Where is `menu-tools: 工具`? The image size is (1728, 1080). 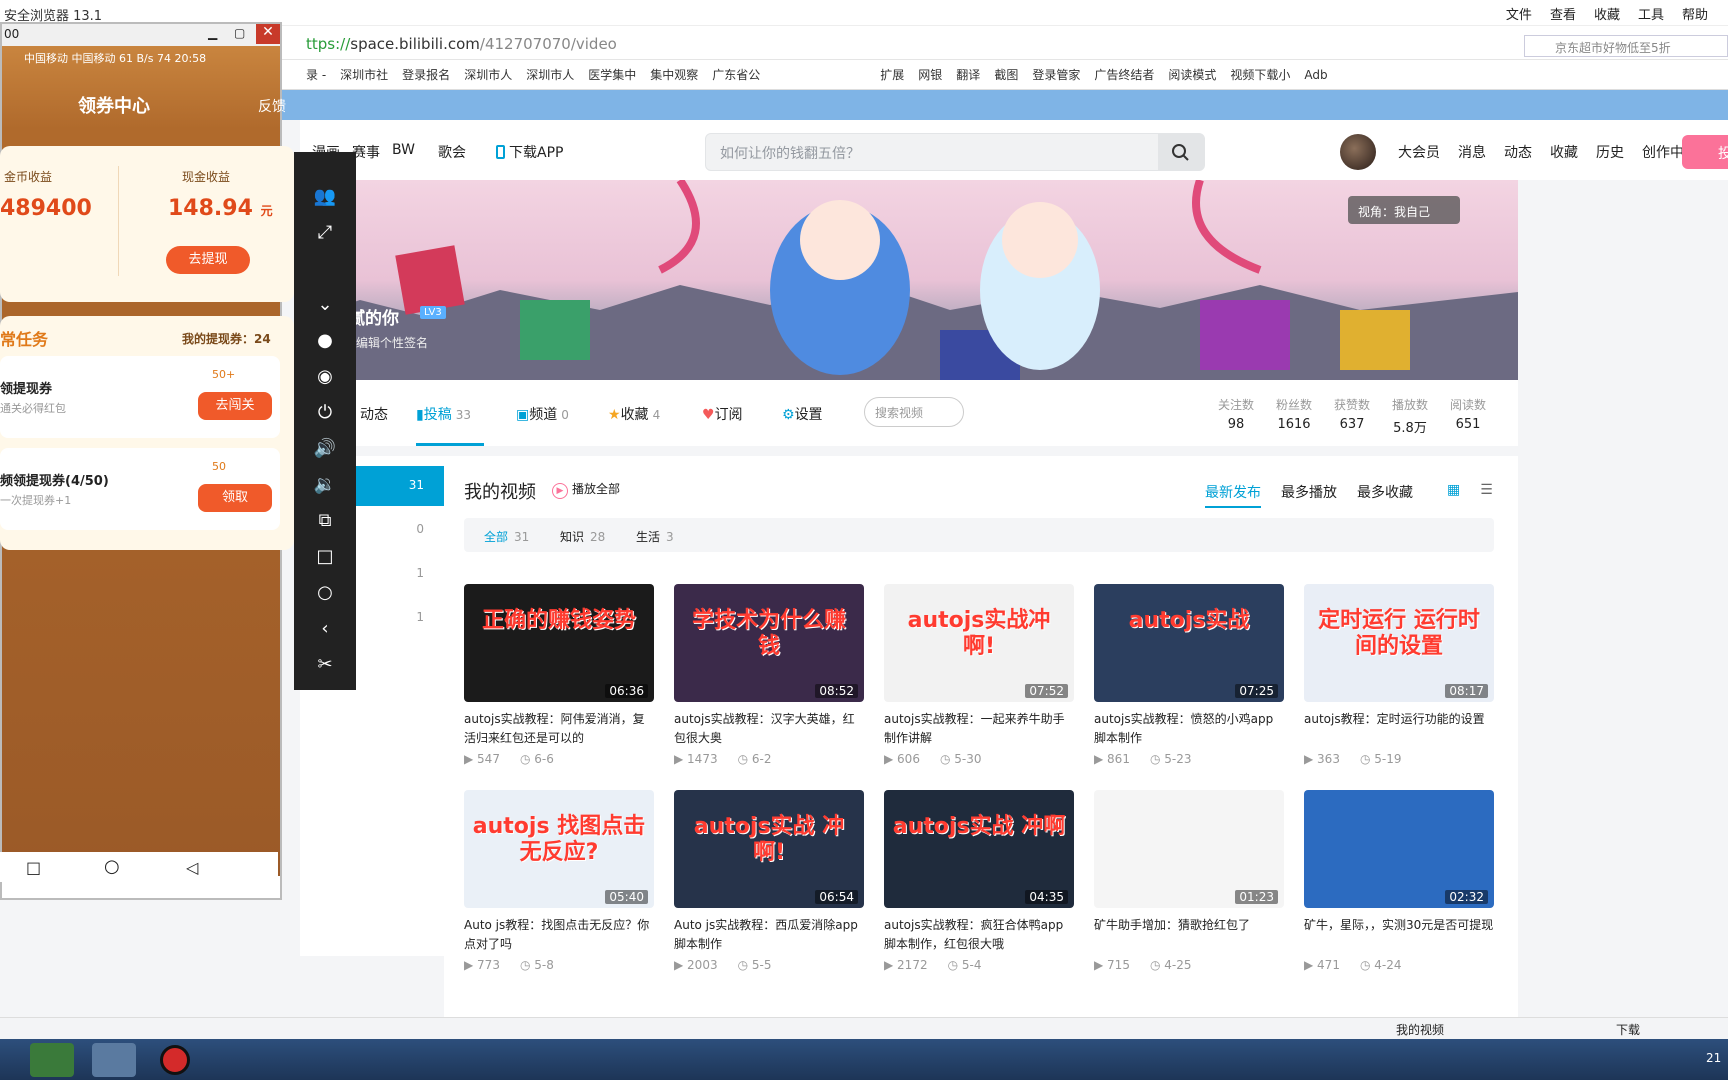 menu-tools: 工具 is located at coordinates (1651, 13).